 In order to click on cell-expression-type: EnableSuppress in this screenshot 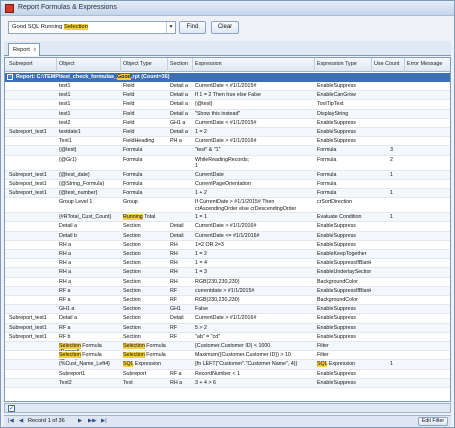, I will do `click(336, 132)`.